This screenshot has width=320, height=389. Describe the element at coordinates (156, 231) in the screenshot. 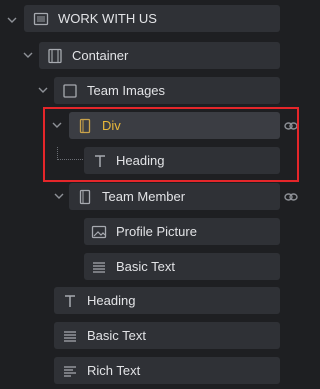

I see `tree-item-label: Profile Picture` at that location.